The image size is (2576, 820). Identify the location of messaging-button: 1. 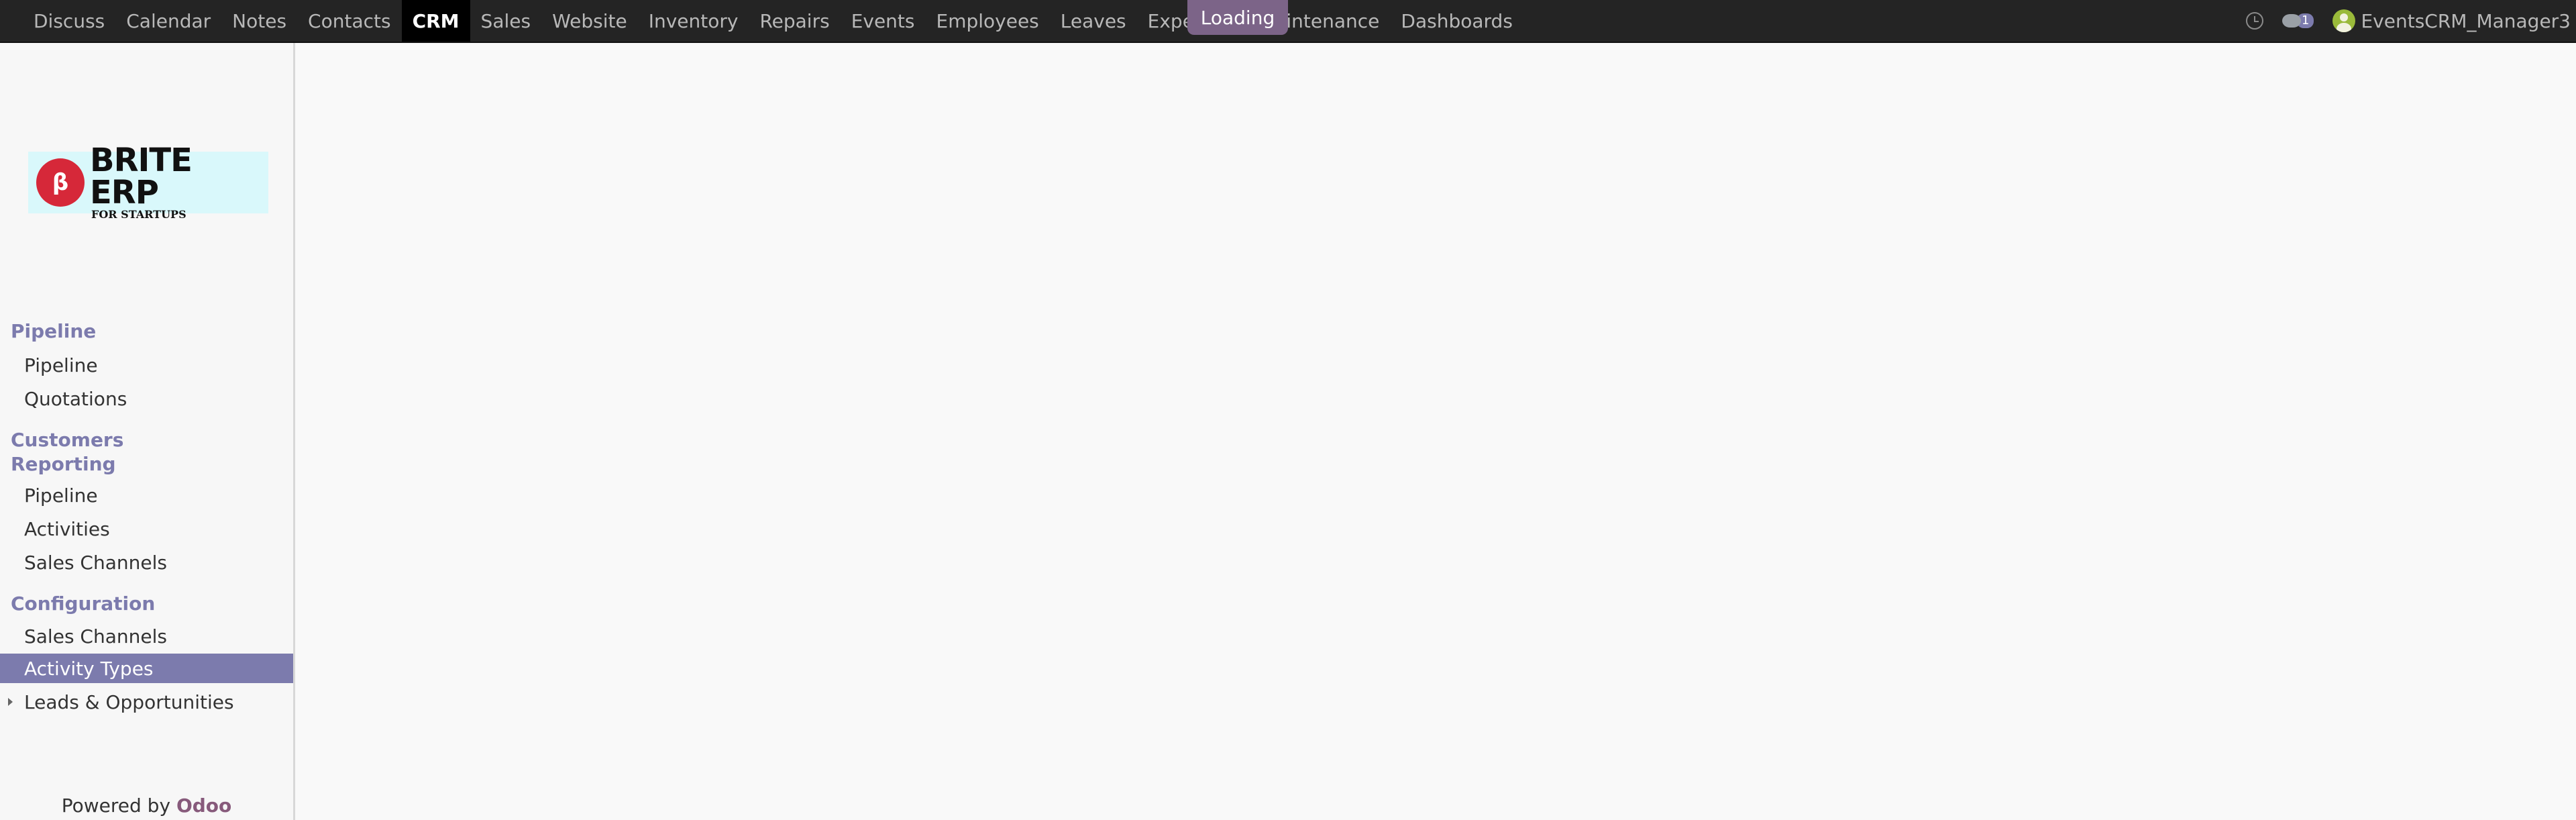
(2298, 20).